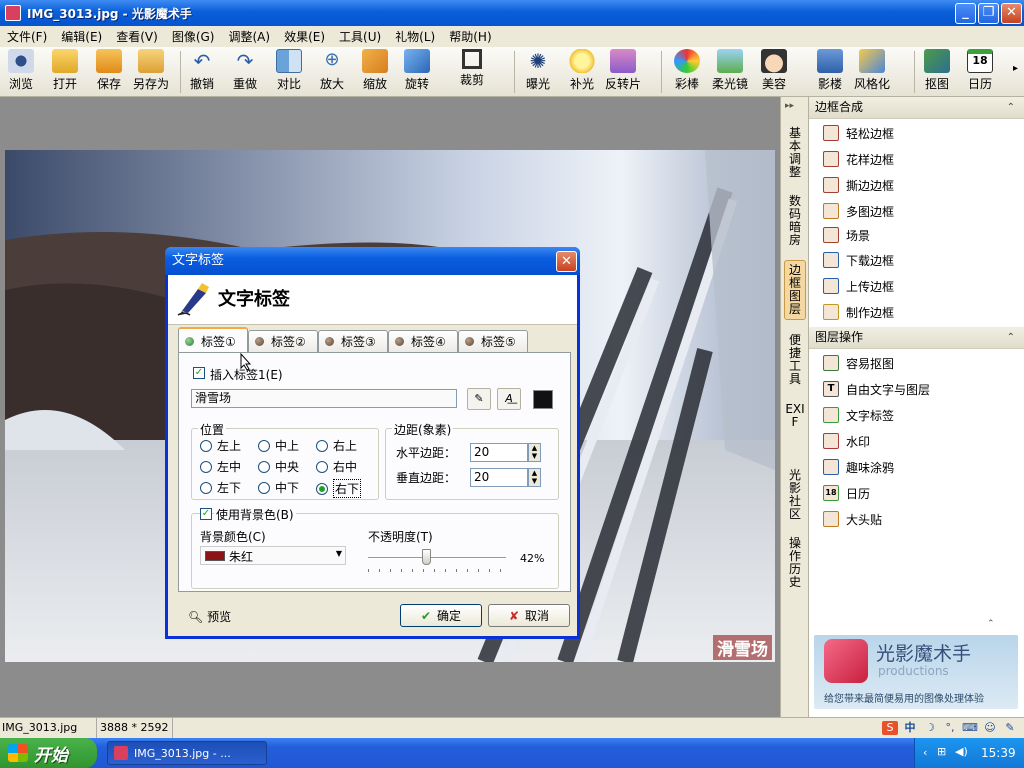  Describe the element at coordinates (910, 728) in the screenshot. I see `ime-chinese-icon: 中` at that location.